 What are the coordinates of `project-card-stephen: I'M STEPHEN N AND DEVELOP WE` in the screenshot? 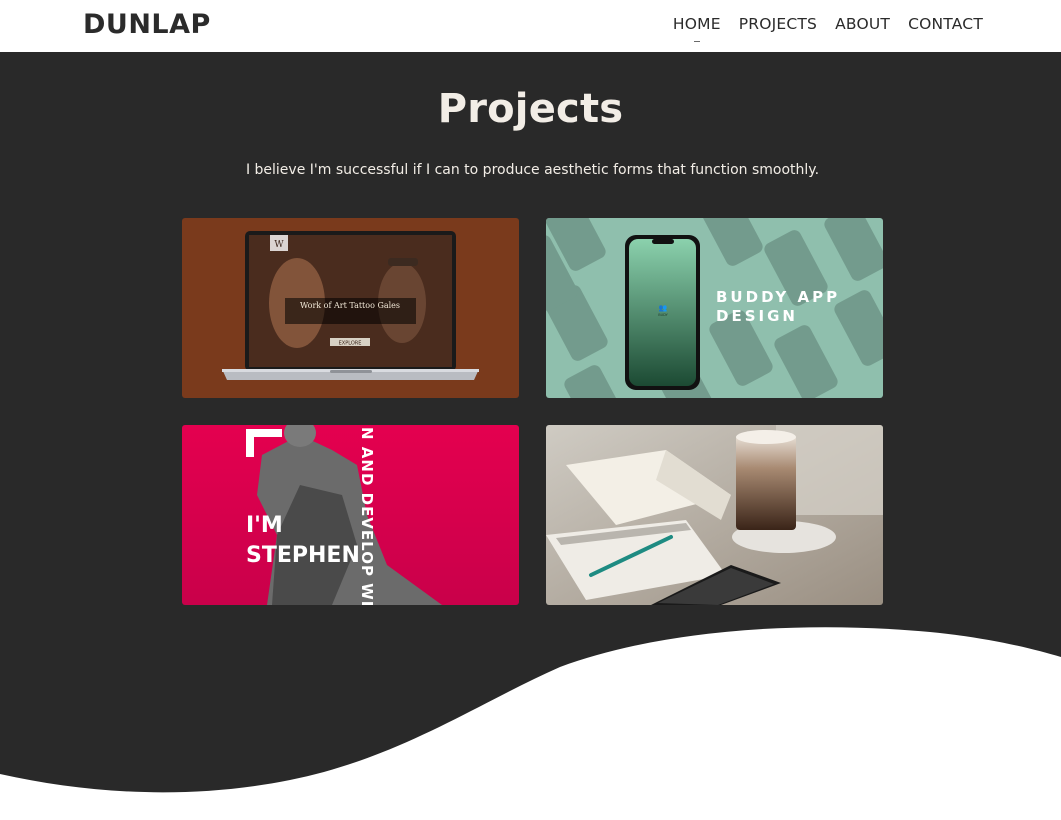 It's located at (350, 515).